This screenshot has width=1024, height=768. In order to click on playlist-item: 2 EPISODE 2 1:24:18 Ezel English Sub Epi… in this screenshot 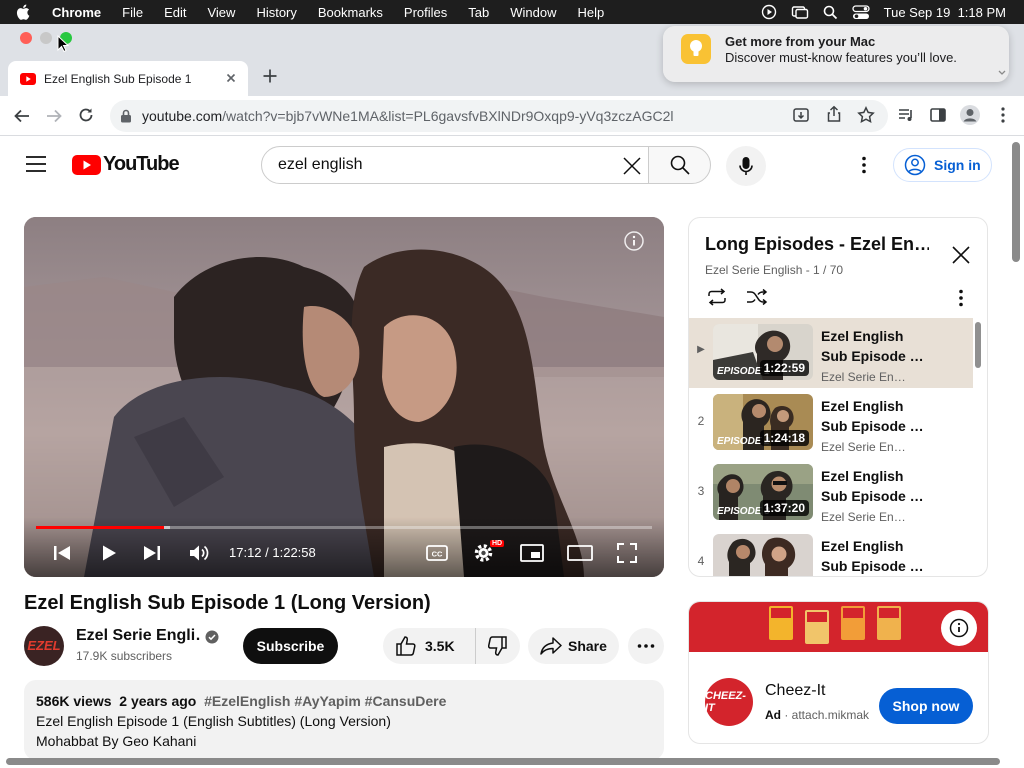, I will do `click(831, 423)`.